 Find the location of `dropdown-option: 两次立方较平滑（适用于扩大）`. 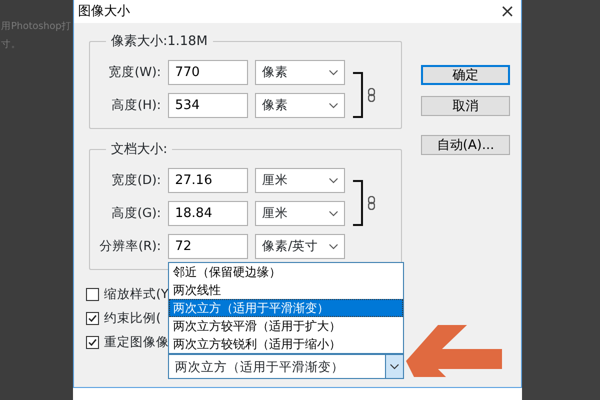

dropdown-option: 两次立方较平滑（适用于扩大） is located at coordinates (286, 326).